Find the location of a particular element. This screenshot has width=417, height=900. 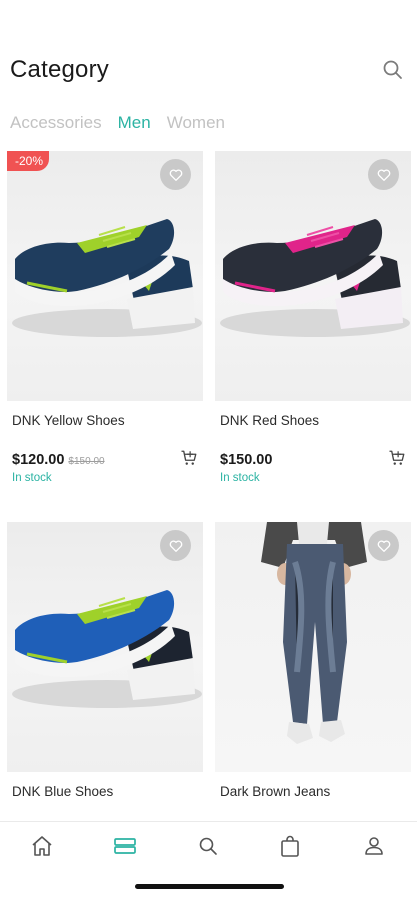

header: Category is located at coordinates (208, 50).